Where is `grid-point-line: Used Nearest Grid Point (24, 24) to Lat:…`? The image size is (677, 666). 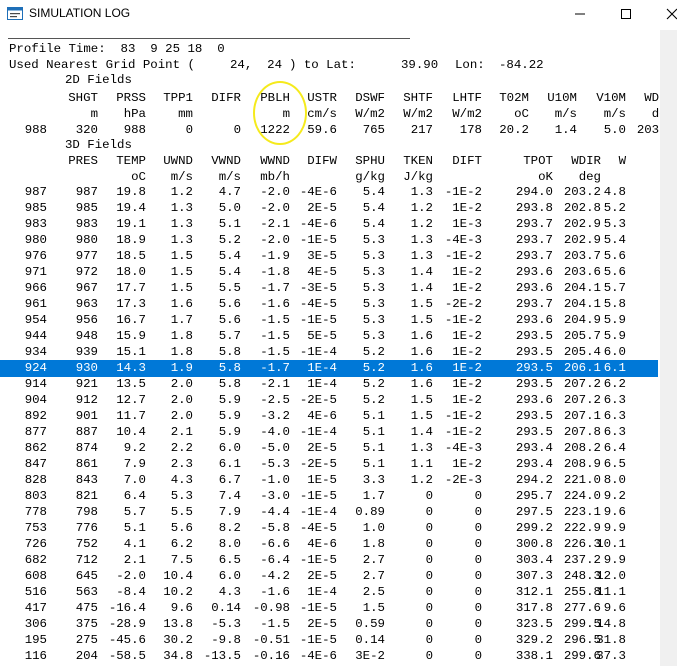 grid-point-line: Used Nearest Grid Point (24, 24) to Lat:… is located at coordinates (330, 65).